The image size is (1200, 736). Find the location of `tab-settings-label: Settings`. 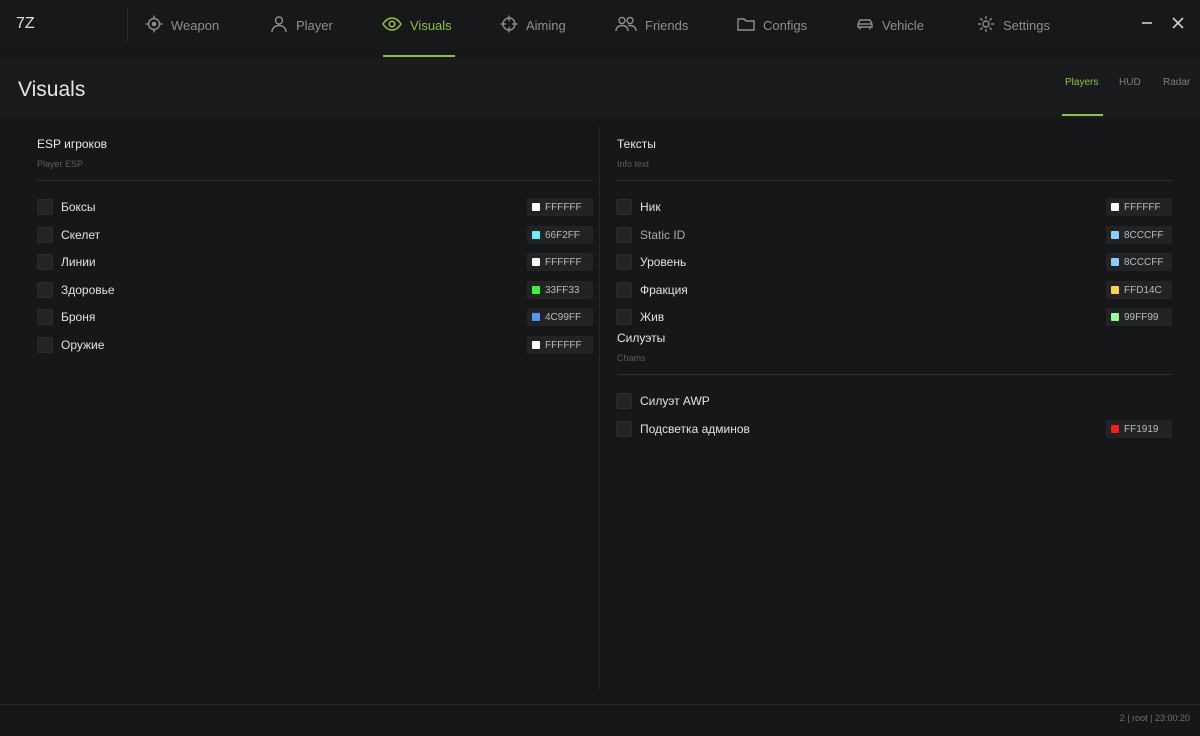

tab-settings-label: Settings is located at coordinates (1026, 25).